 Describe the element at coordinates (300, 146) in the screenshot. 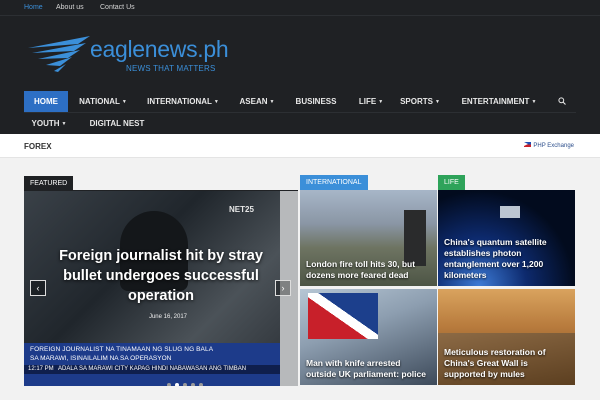

I see `forex-bar: FOREX PHP Exchange` at that location.